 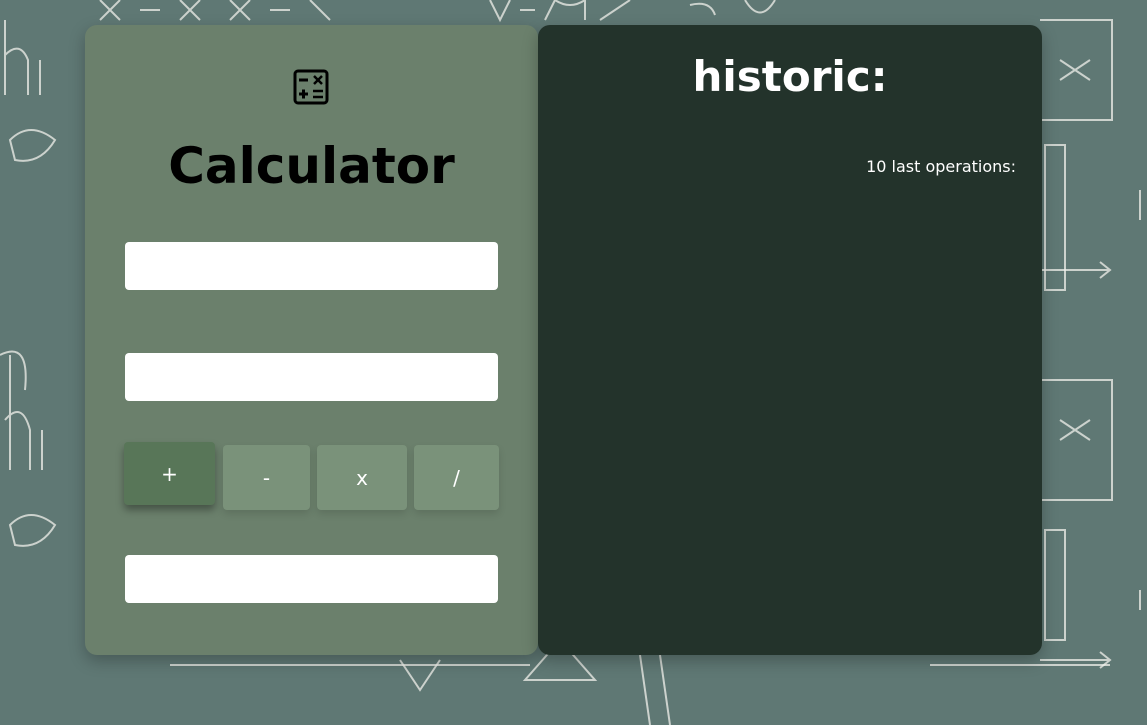 I want to click on first-number-input, so click(x=311, y=266).